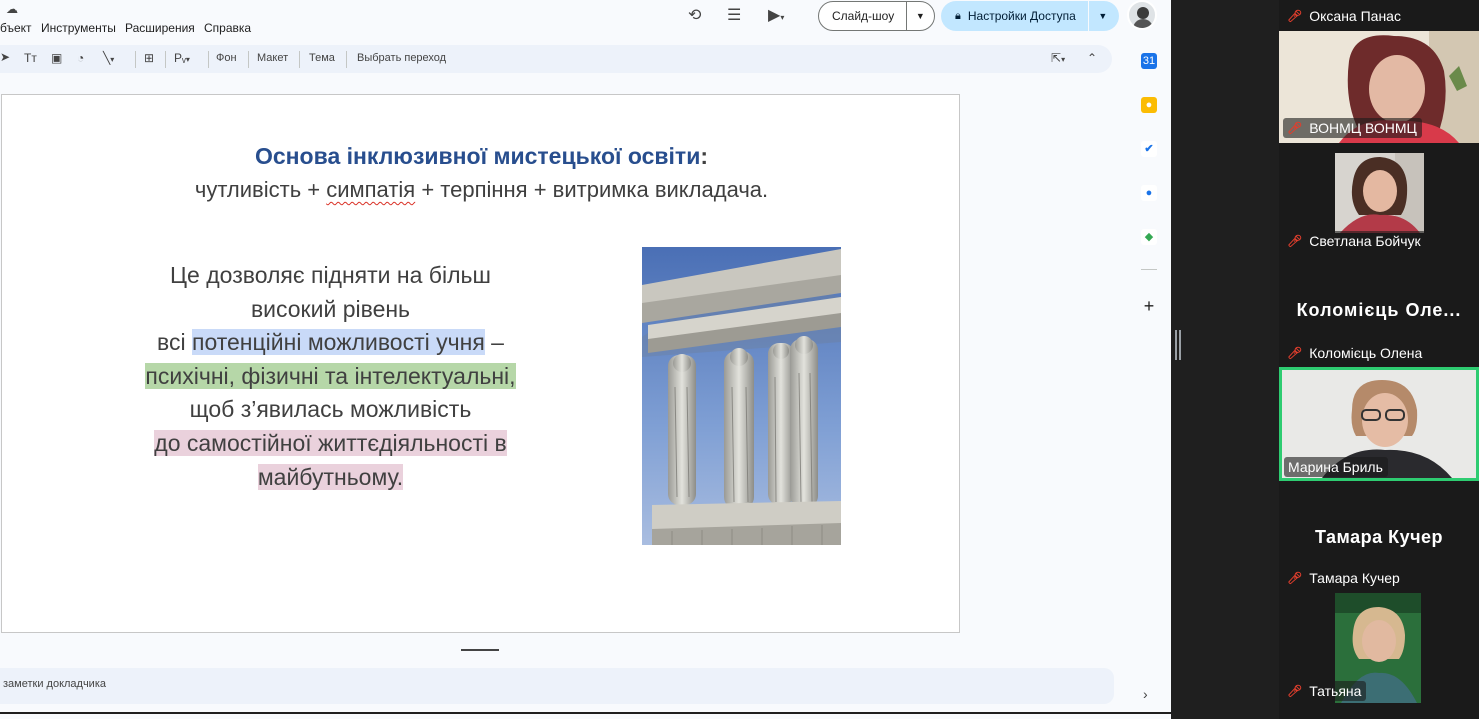  What do you see at coordinates (227, 28) in the screenshot?
I see `menu-help: Справка` at bounding box center [227, 28].